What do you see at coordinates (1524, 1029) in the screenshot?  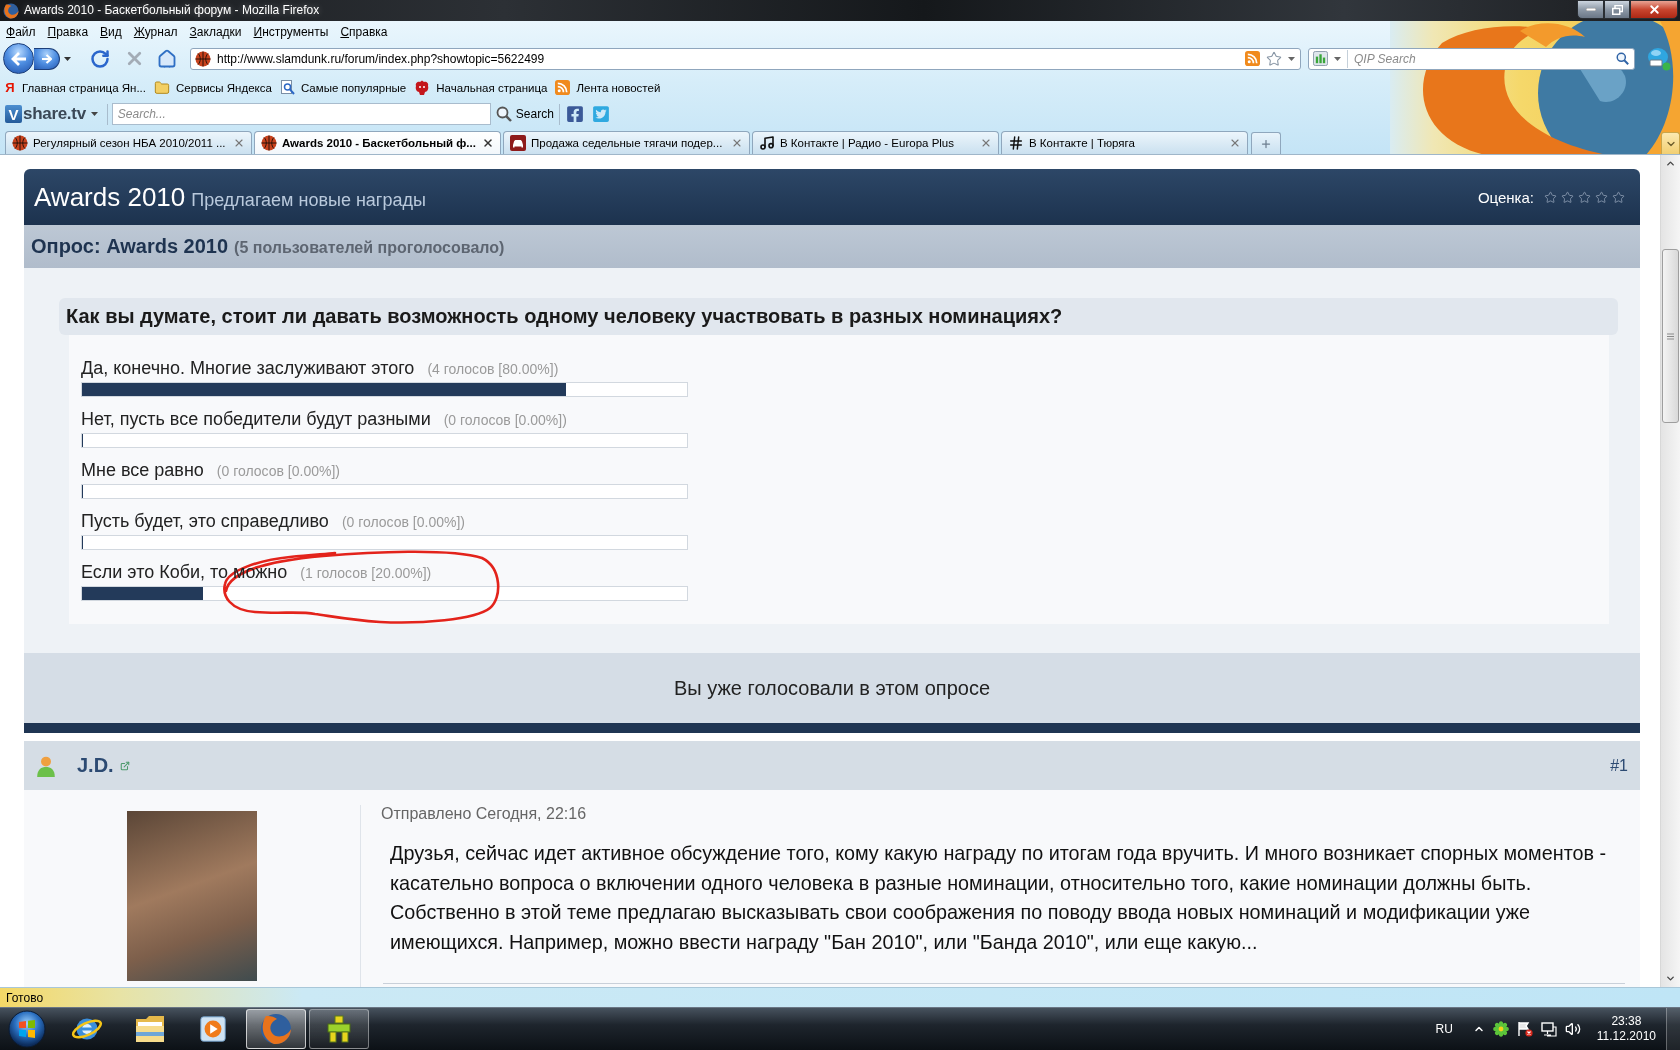 I see `flag-icon` at bounding box center [1524, 1029].